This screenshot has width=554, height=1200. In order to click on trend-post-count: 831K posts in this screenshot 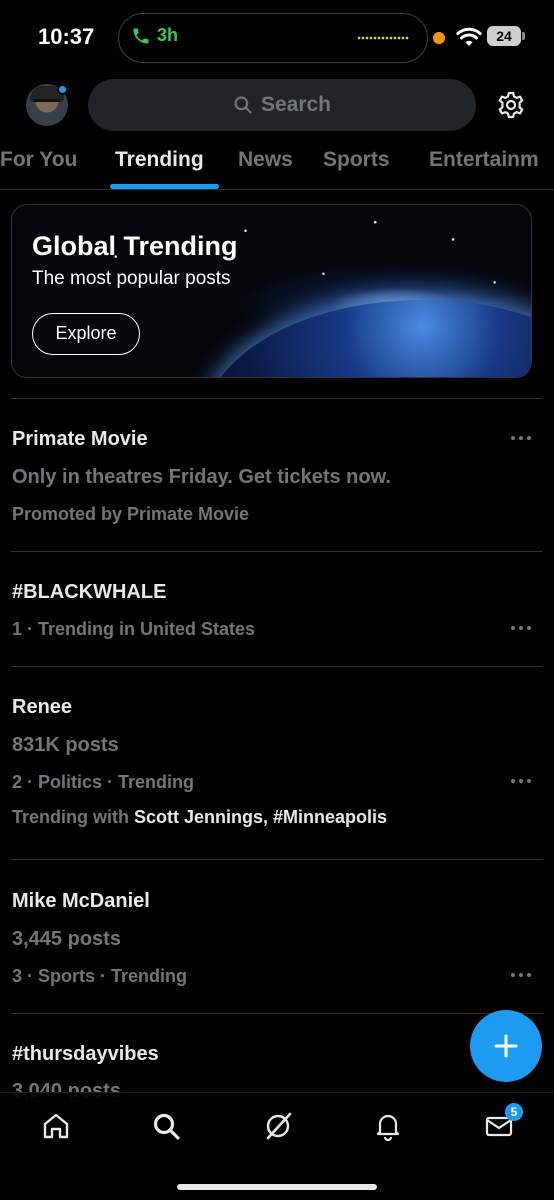, I will do `click(65, 745)`.